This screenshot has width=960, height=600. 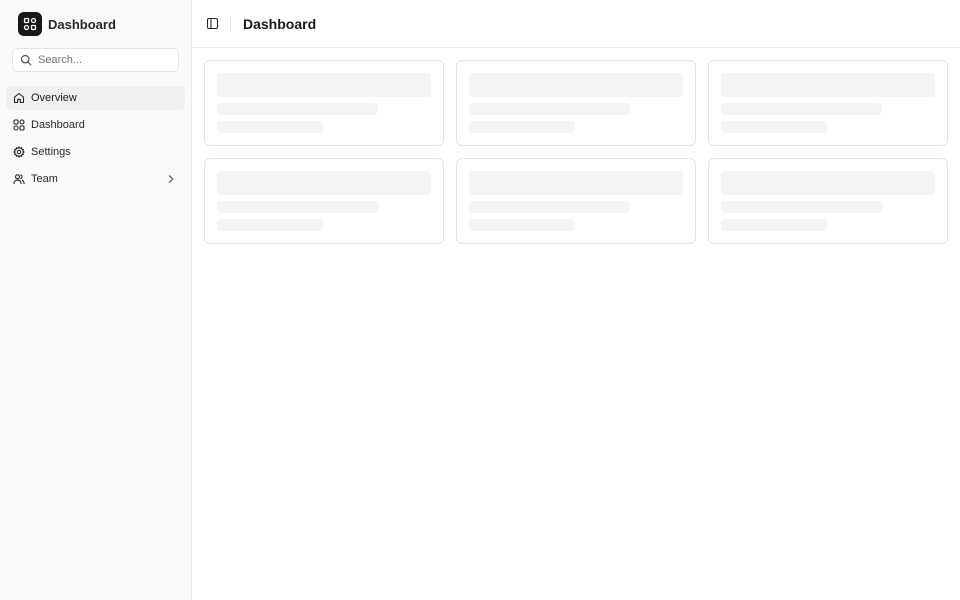 What do you see at coordinates (82, 24) in the screenshot?
I see `brand-title: Dashboard` at bounding box center [82, 24].